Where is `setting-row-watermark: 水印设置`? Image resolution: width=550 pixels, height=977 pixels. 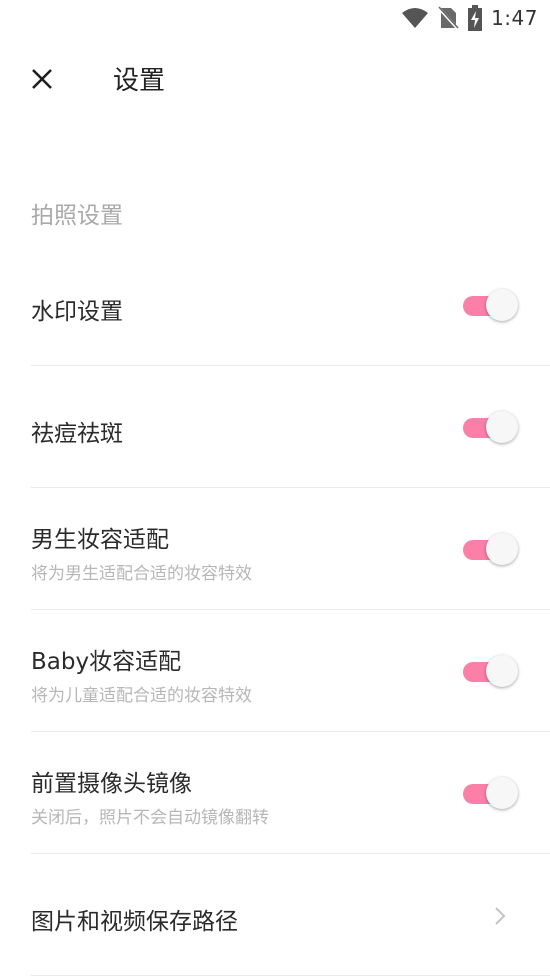 setting-row-watermark: 水印设置 is located at coordinates (275, 305).